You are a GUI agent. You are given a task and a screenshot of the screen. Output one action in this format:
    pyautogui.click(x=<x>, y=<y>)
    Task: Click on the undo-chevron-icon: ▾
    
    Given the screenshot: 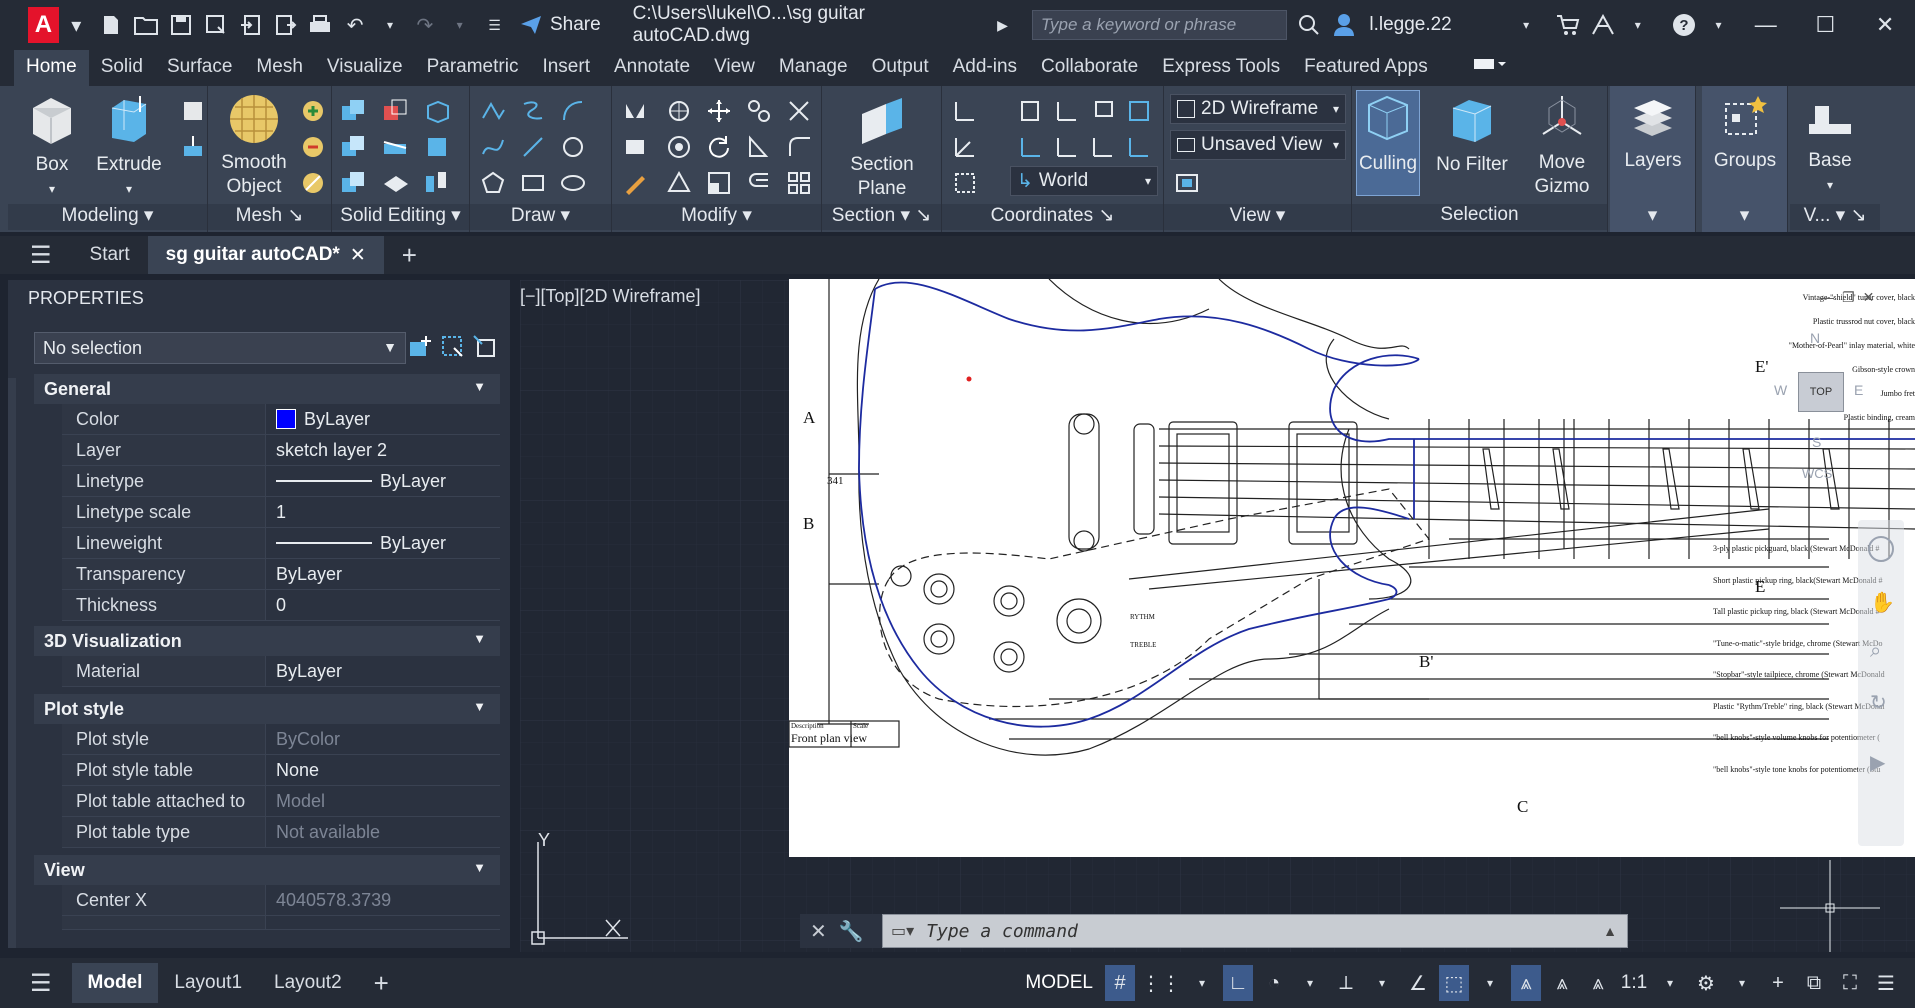 What is the action you would take?
    pyautogui.click(x=390, y=25)
    